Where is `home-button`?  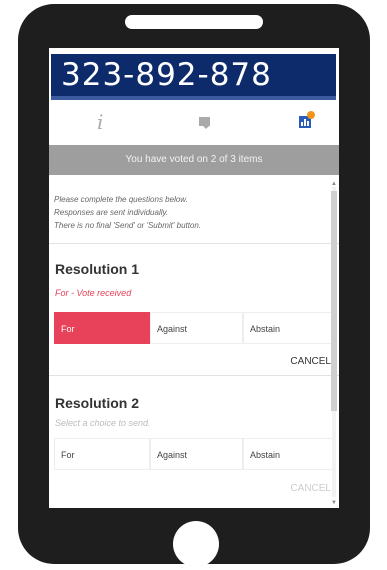
home-button is located at coordinates (196, 544).